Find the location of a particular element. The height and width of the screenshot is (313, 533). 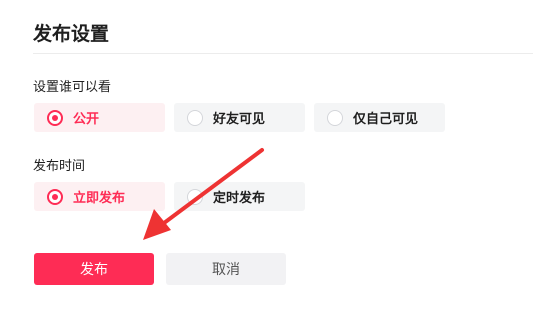

visibility-option-friends: 好友可见 is located at coordinates (239, 117).